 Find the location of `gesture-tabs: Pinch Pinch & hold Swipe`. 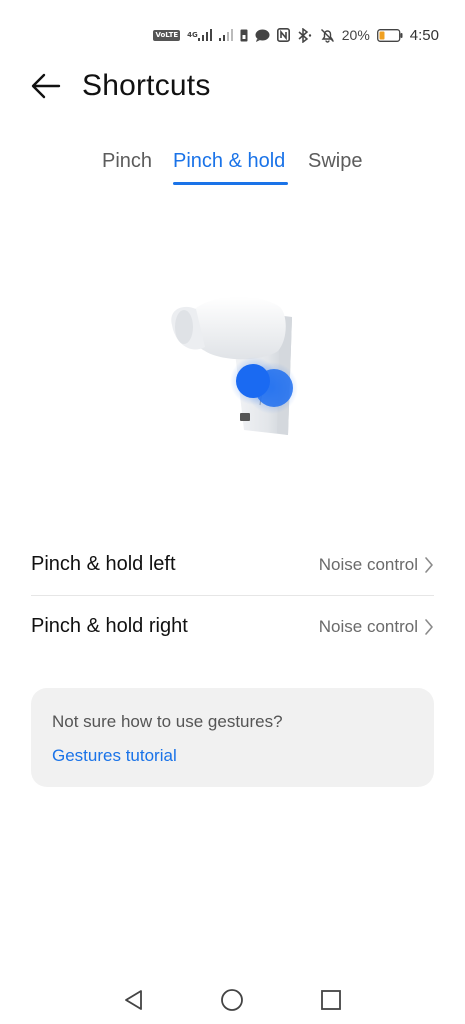

gesture-tabs: Pinch Pinch & hold Swipe is located at coordinates (232, 170).